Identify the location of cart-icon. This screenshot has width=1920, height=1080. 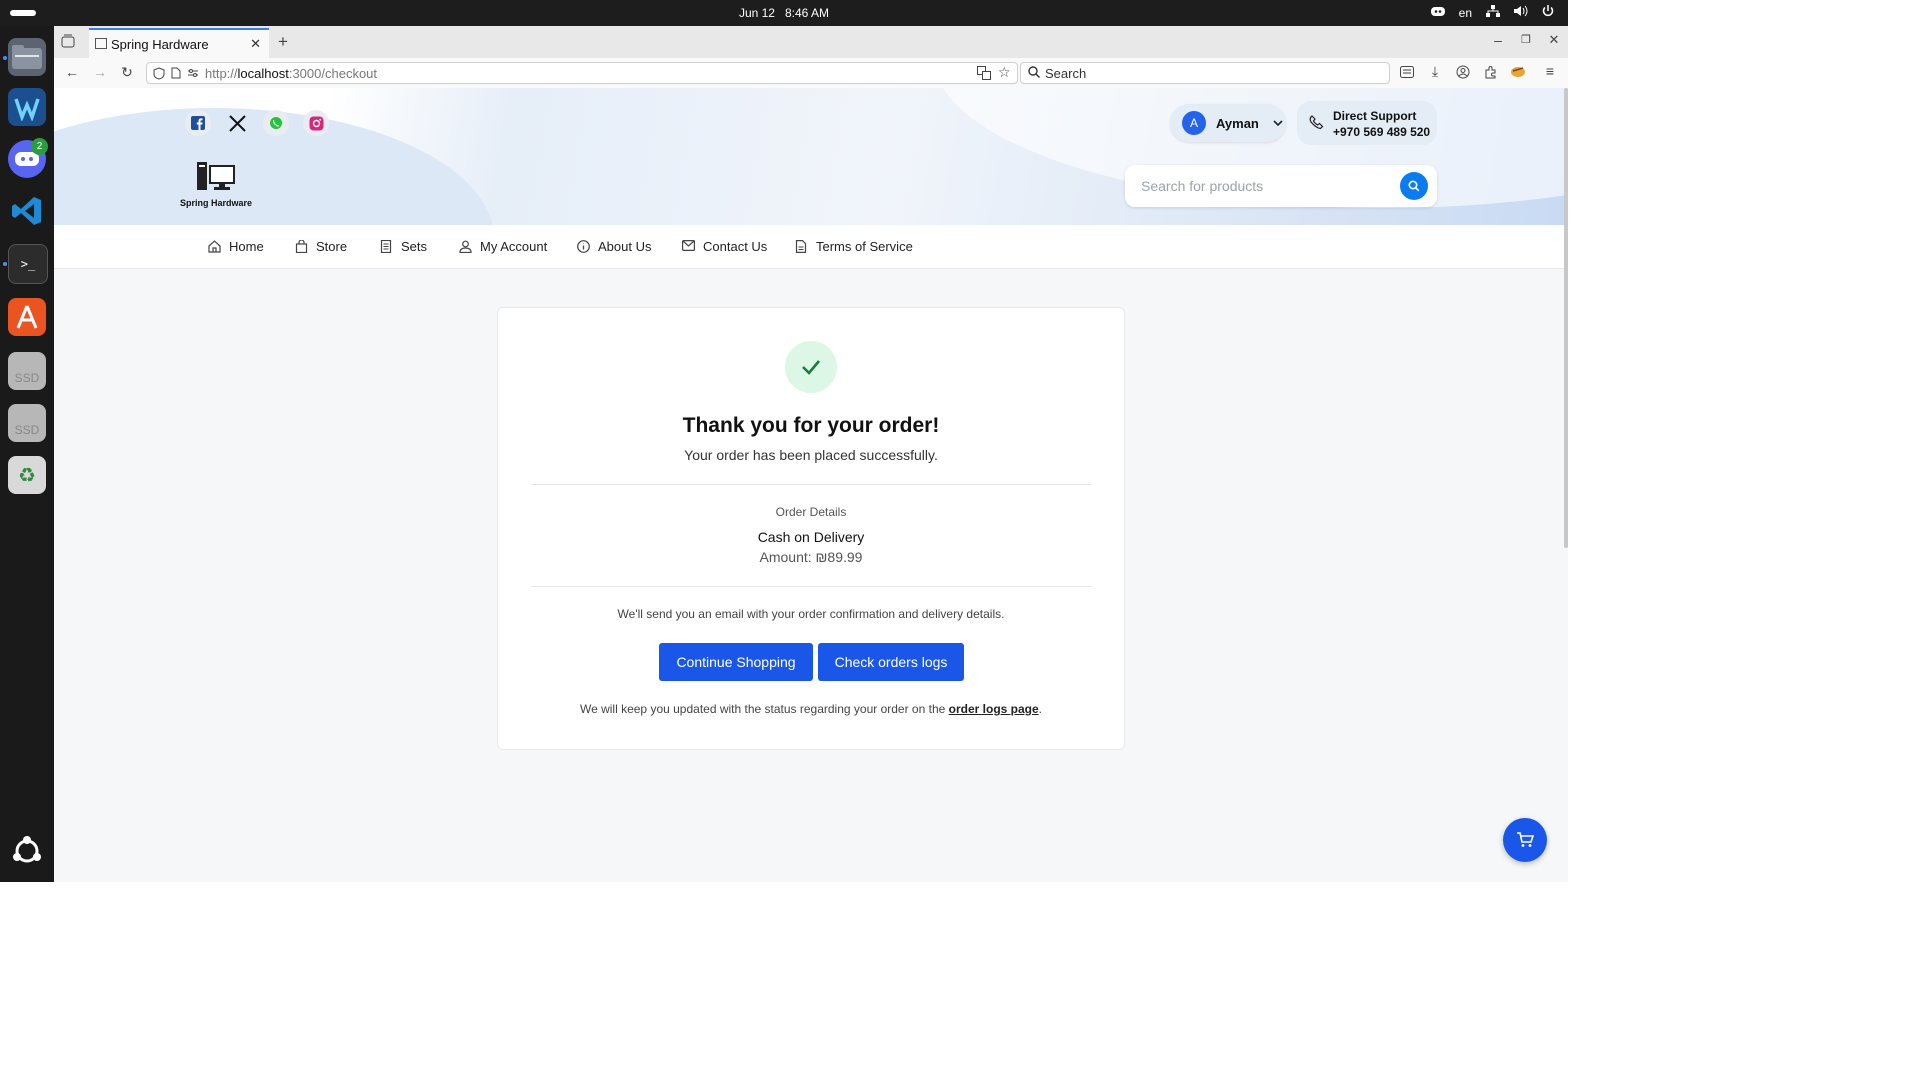
(1525, 839).